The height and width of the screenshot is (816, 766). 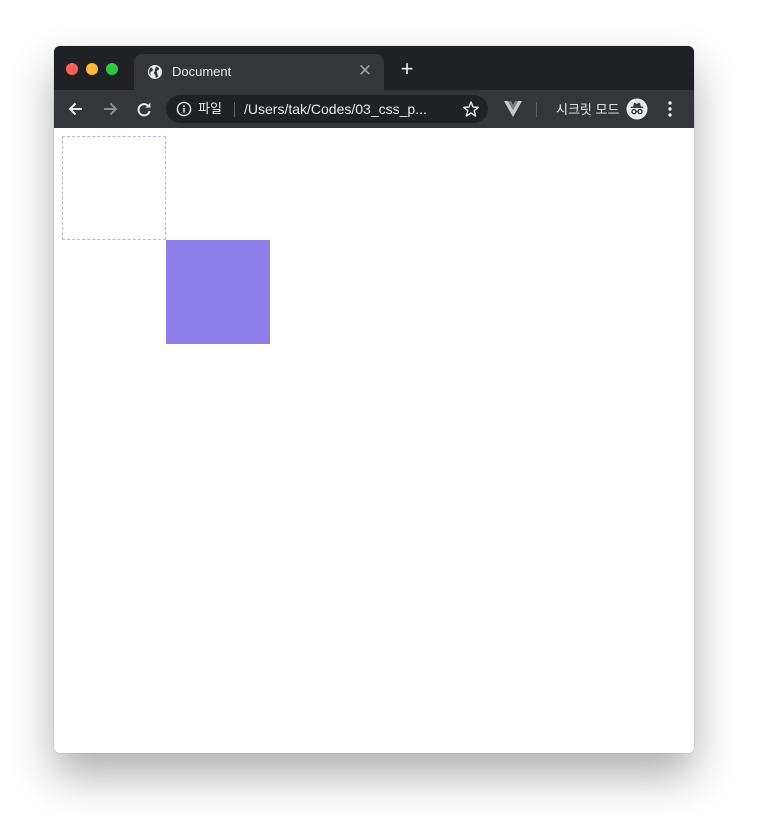 What do you see at coordinates (637, 109) in the screenshot?
I see `incognito-icon` at bounding box center [637, 109].